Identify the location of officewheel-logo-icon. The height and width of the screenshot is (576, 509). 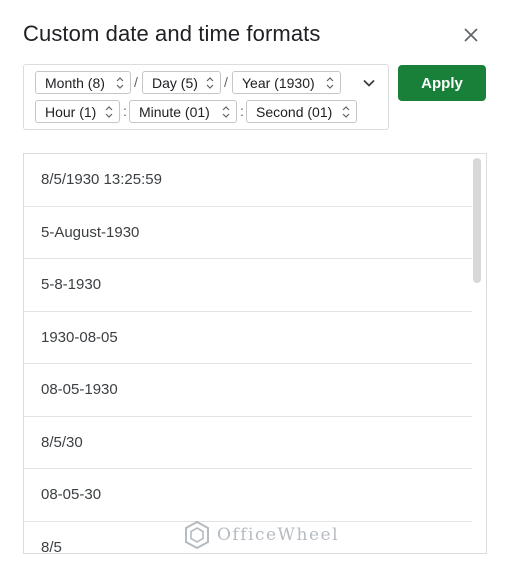
(197, 535).